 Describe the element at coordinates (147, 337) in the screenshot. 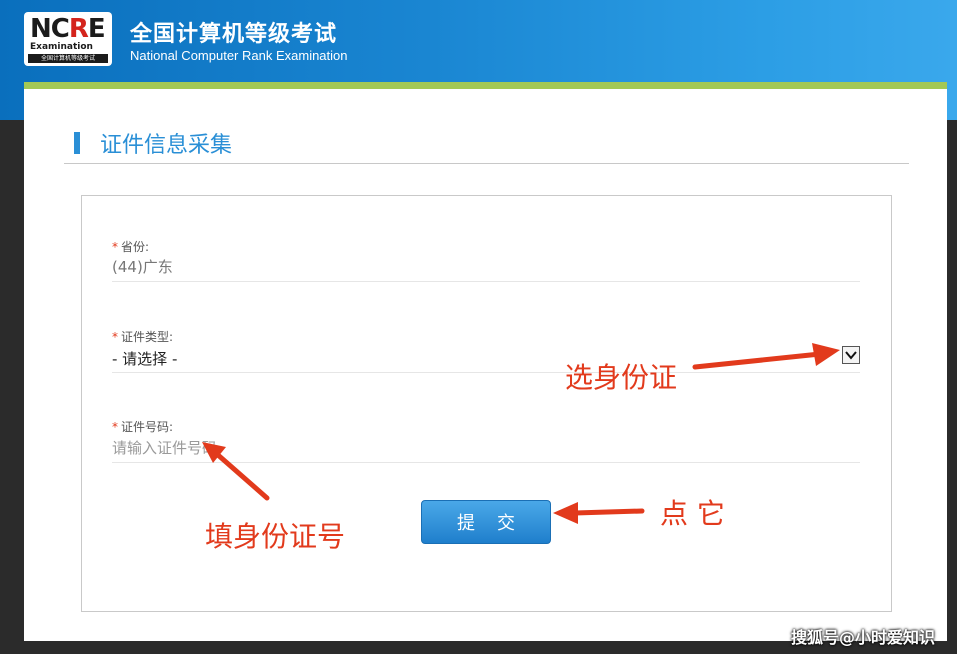

I see `id-type-label: 证件类型:` at that location.